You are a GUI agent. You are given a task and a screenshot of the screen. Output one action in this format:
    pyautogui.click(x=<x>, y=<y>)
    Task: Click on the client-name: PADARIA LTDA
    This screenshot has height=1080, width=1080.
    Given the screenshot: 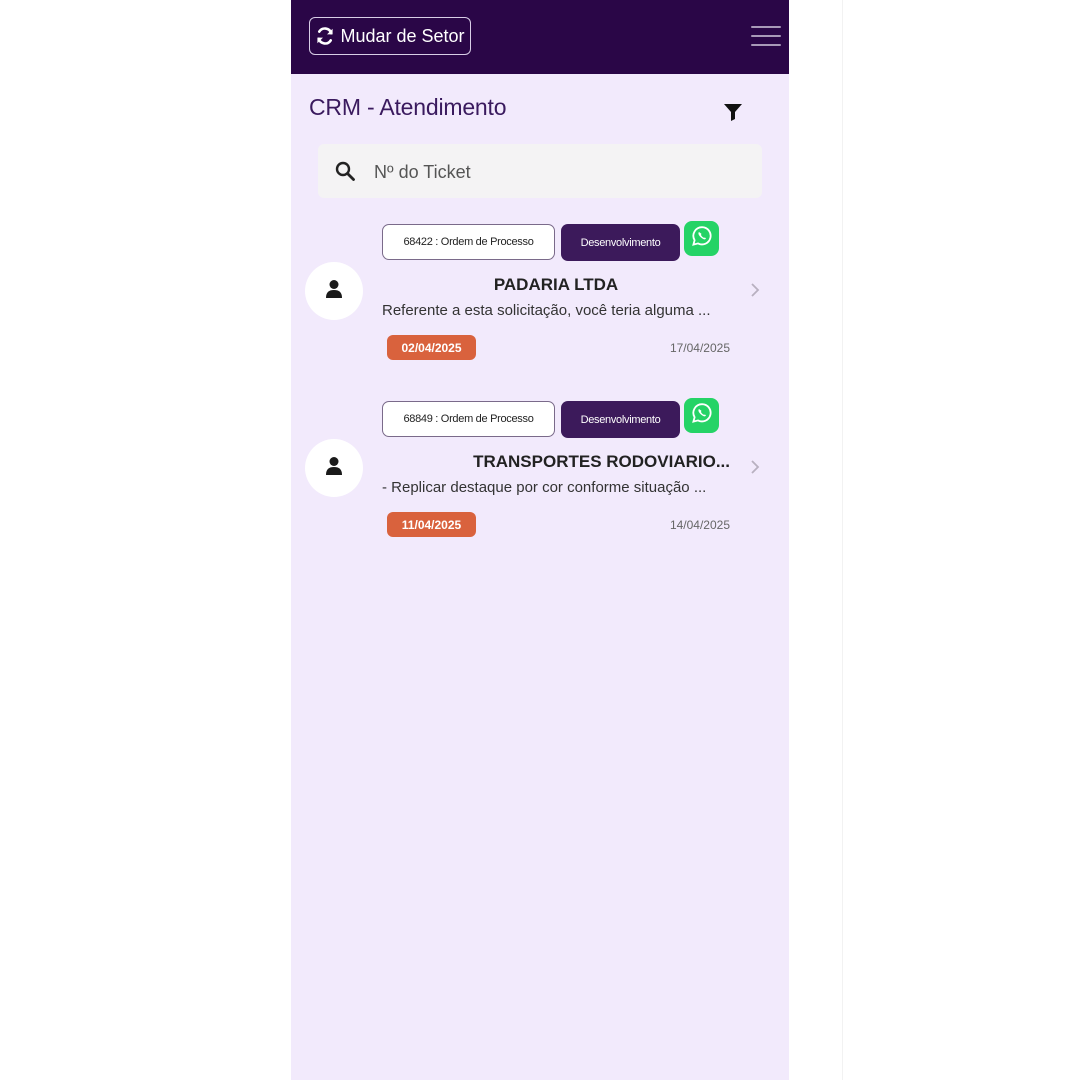 What is the action you would take?
    pyautogui.click(x=556, y=284)
    